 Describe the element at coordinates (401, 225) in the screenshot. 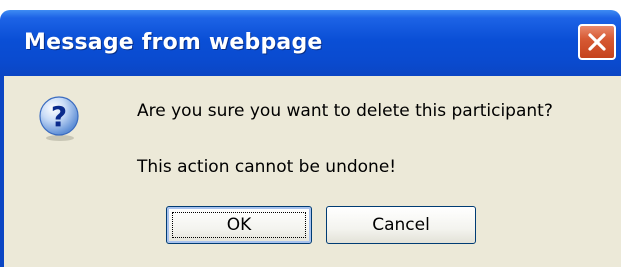

I see `cancel-button: Cancel` at that location.